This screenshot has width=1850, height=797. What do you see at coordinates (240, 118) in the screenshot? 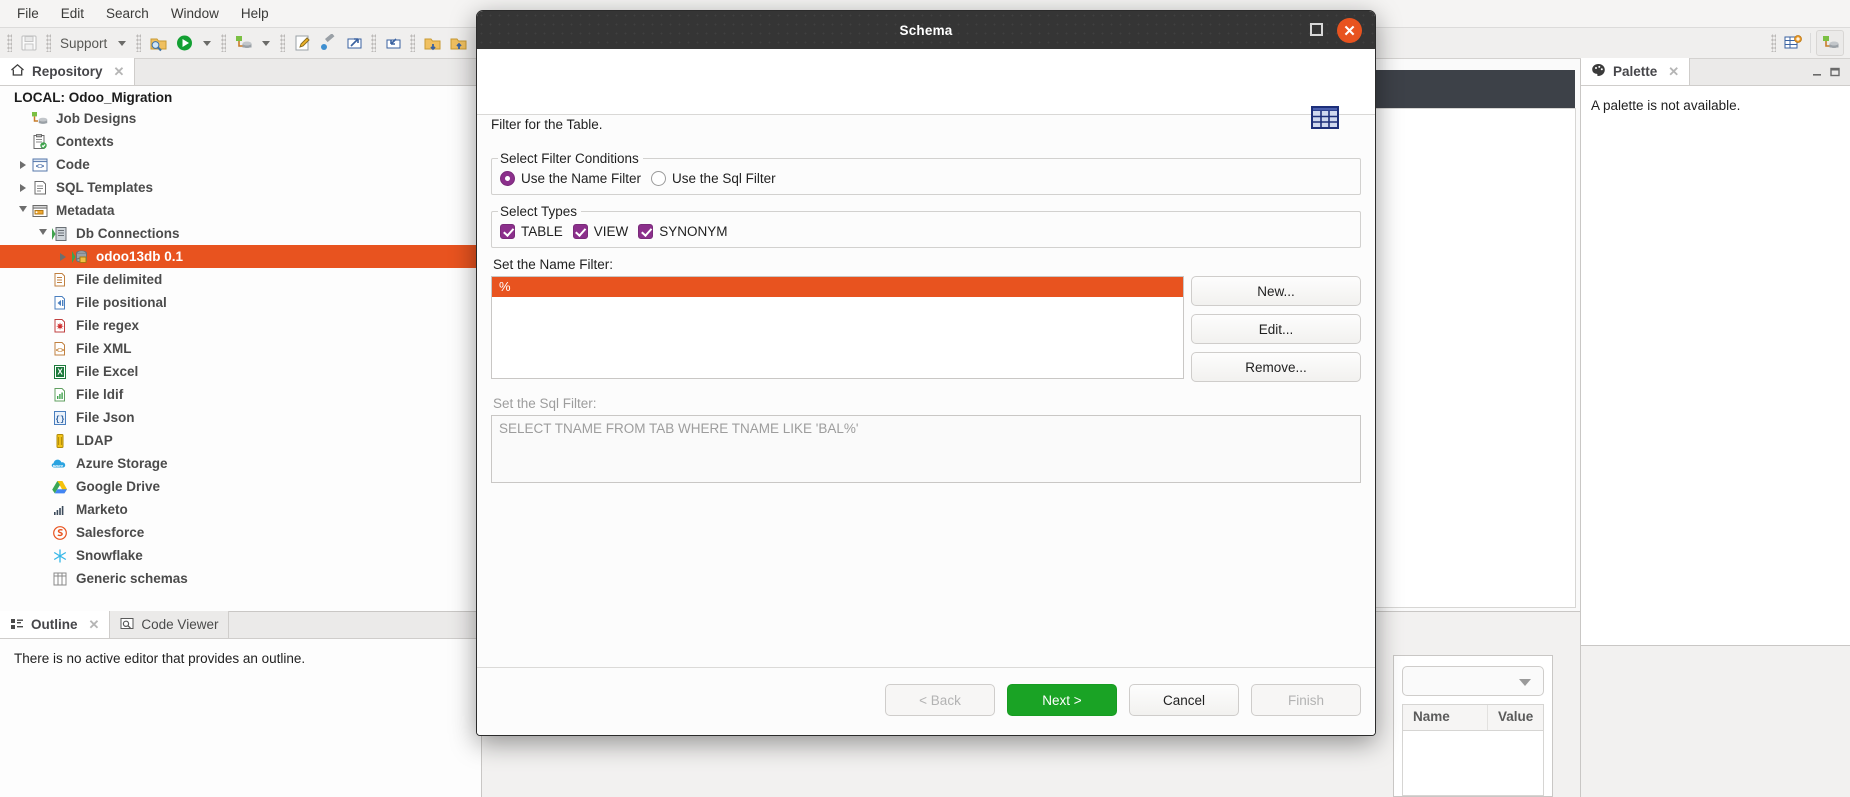
I see `tree-item-job-designs: Job Designs` at bounding box center [240, 118].